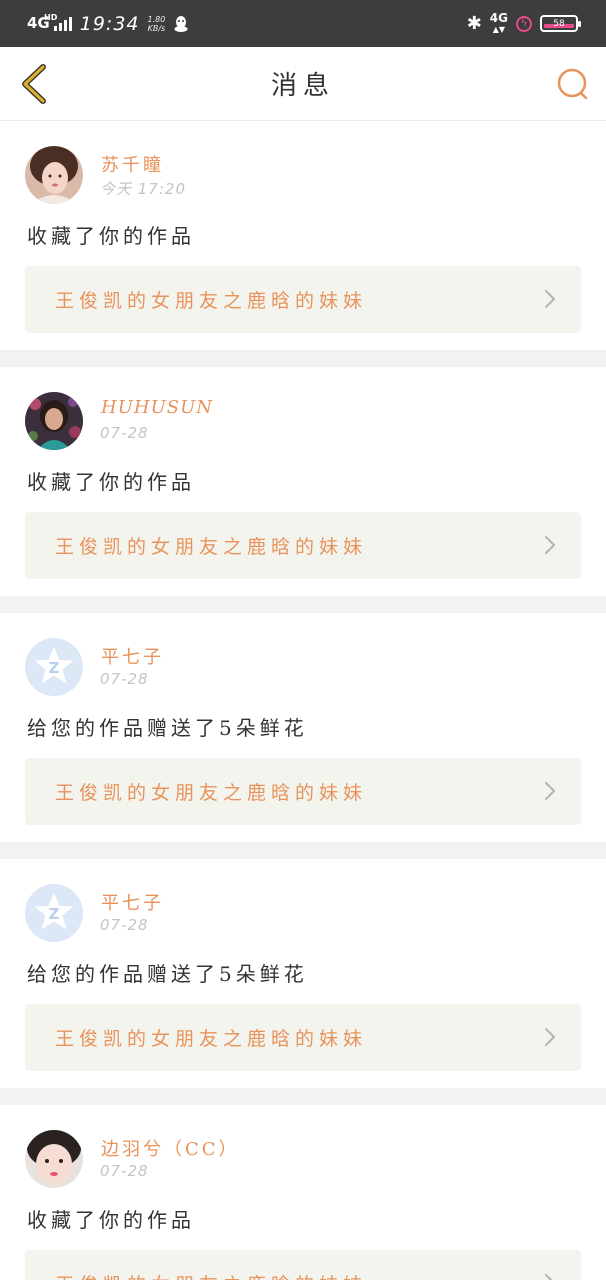 The height and width of the screenshot is (1280, 606). I want to click on back-button, so click(34, 84).